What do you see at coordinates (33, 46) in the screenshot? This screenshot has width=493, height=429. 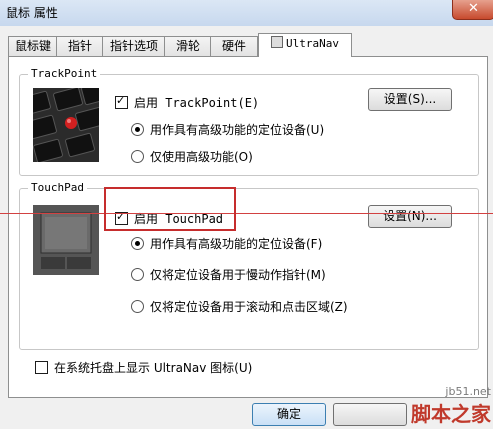 I see `tab-buttons: 鼠标键` at bounding box center [33, 46].